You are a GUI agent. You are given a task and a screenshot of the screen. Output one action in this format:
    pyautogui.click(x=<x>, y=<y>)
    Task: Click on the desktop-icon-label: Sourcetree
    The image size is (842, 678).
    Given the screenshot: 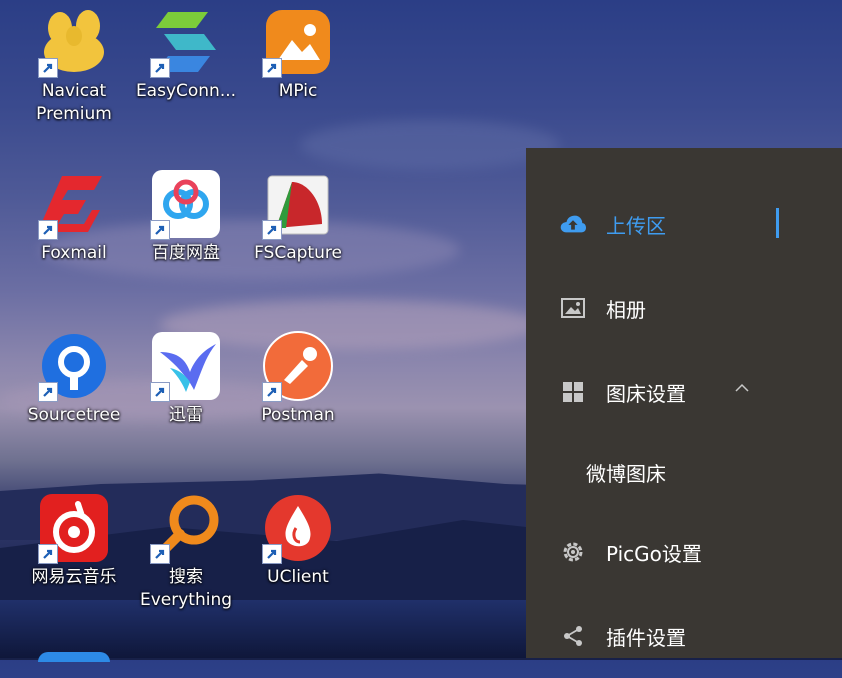 What is the action you would take?
    pyautogui.click(x=74, y=415)
    